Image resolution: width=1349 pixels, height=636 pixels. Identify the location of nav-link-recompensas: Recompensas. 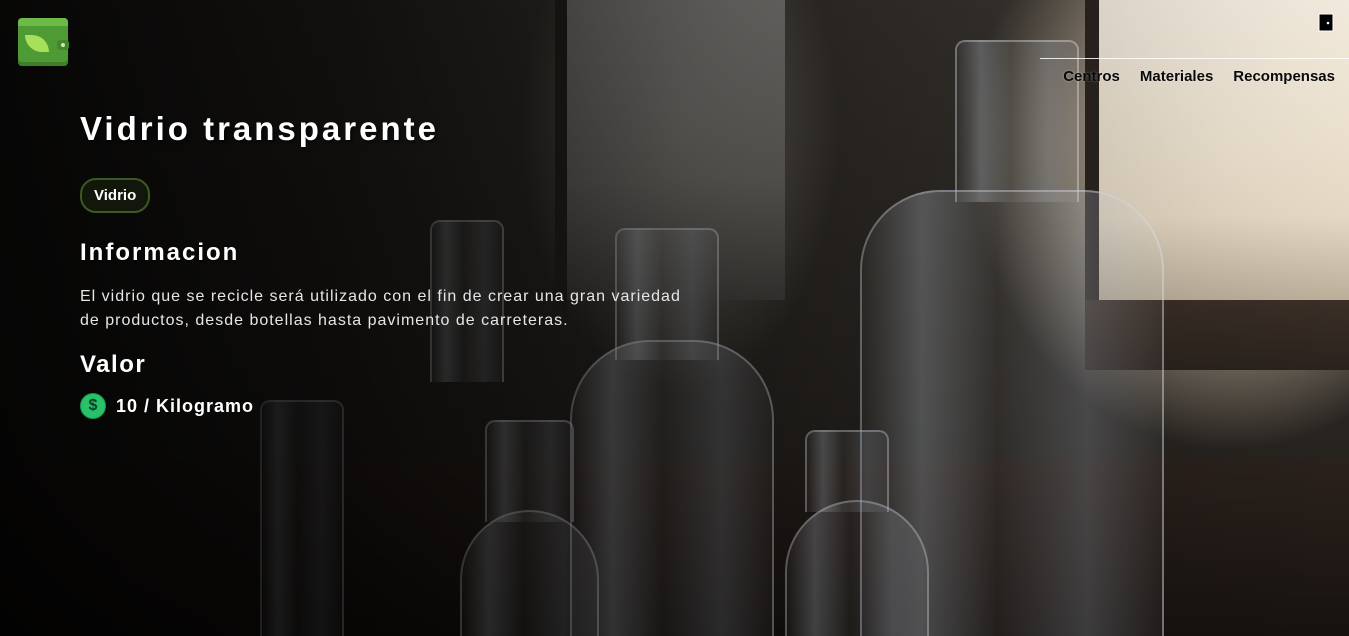
(1284, 76).